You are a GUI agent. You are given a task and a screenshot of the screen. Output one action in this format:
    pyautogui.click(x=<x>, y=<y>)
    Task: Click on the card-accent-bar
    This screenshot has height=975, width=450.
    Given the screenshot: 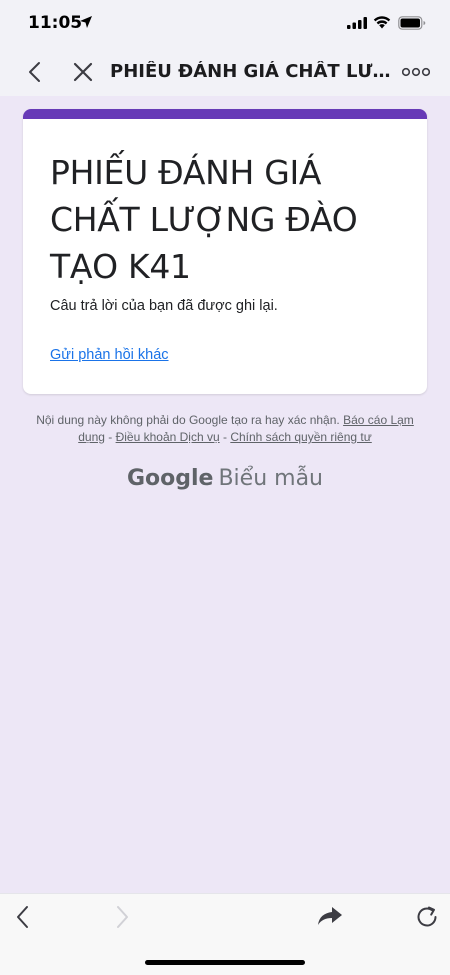 What is the action you would take?
    pyautogui.click(x=225, y=114)
    